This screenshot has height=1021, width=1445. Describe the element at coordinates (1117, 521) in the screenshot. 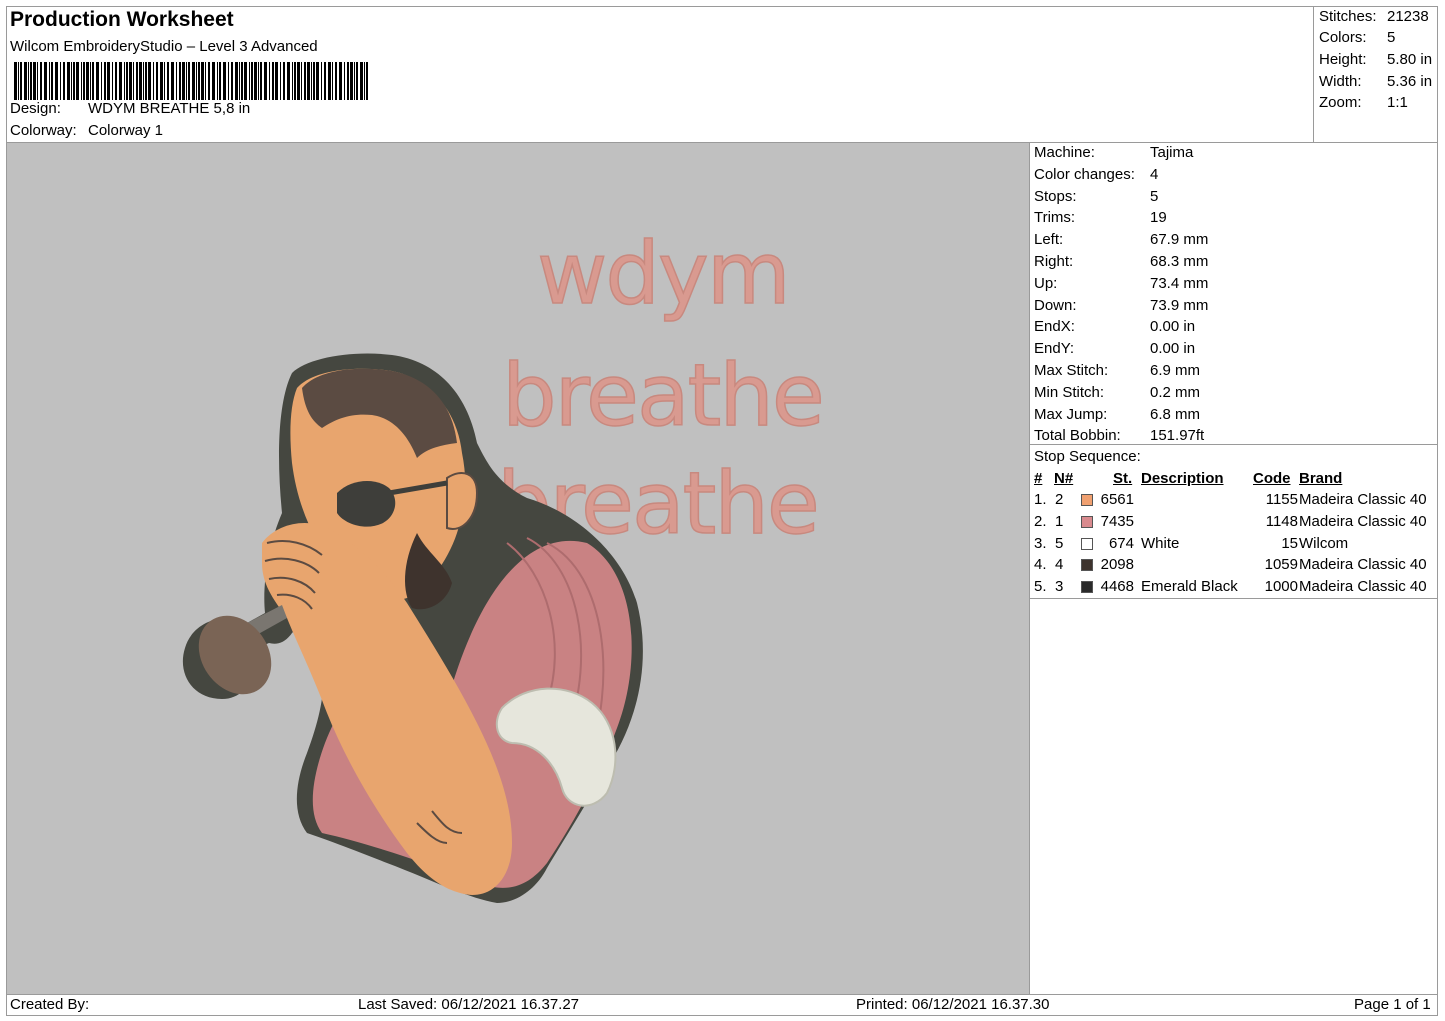

I see `stop-row-stitches: 7435` at that location.